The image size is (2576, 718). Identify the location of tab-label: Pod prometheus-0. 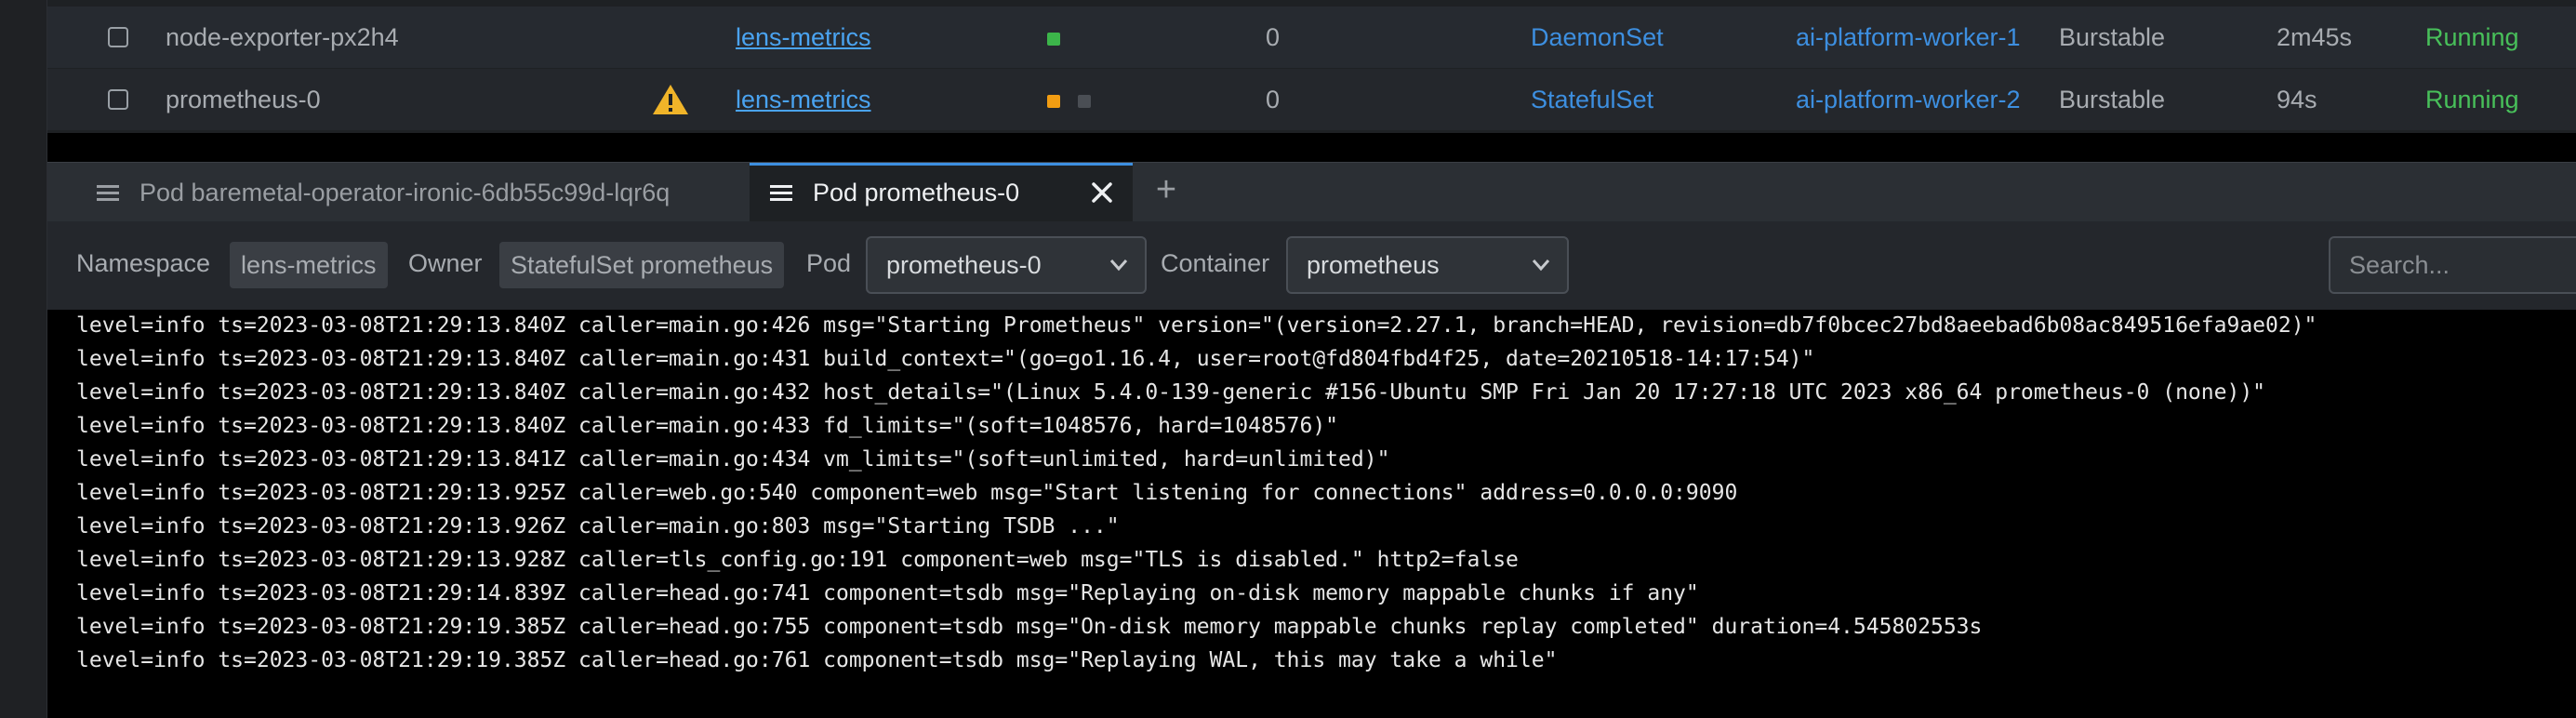
(916, 192).